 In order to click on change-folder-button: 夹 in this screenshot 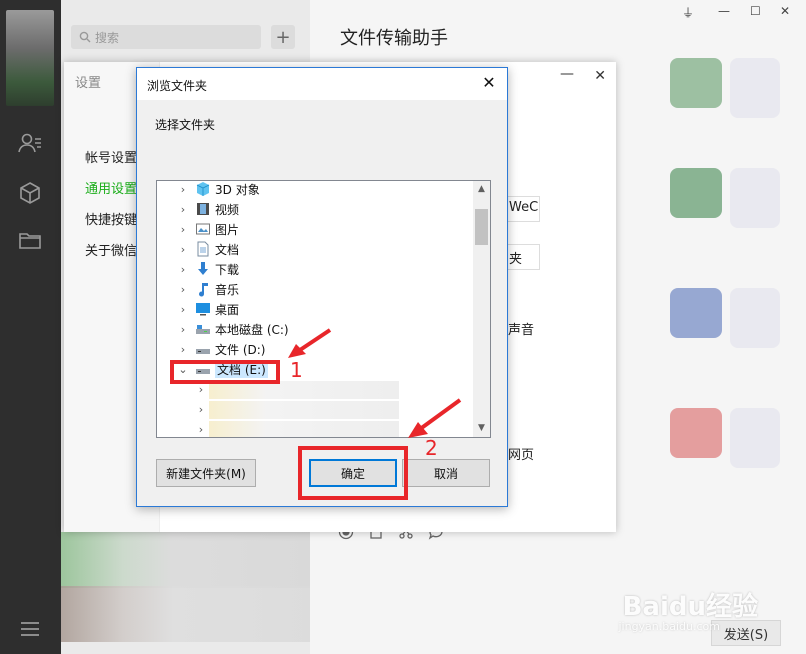, I will do `click(522, 257)`.